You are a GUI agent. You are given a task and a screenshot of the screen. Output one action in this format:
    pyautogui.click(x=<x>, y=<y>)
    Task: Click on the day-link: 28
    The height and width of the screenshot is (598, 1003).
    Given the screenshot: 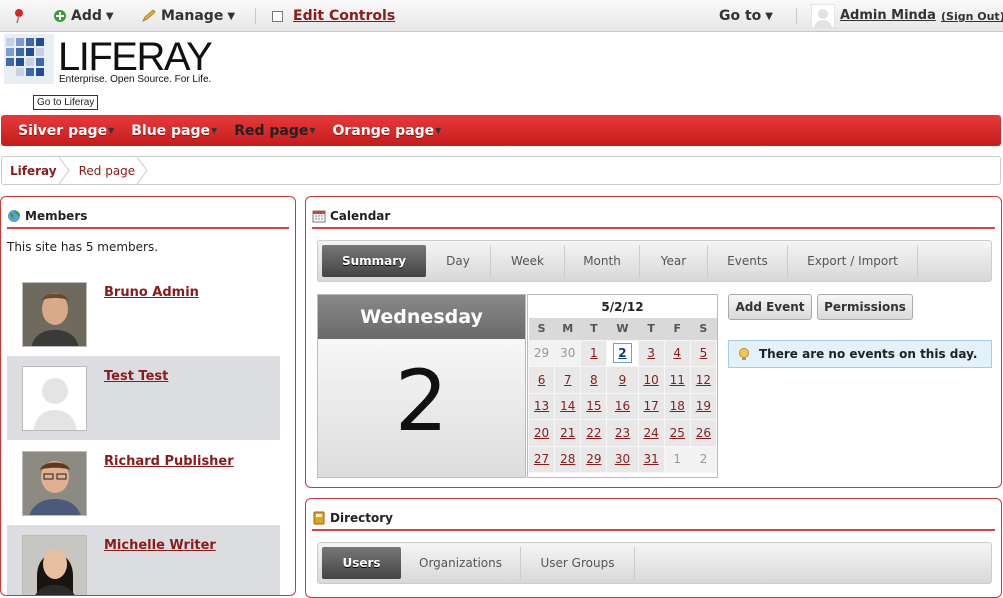 What is the action you would take?
    pyautogui.click(x=567, y=459)
    